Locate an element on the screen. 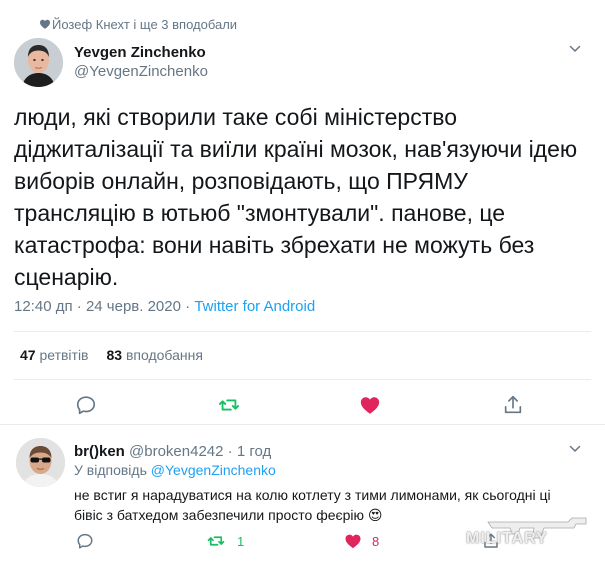 The width and height of the screenshot is (605, 565). author-handle: @YevgenZinchenko is located at coordinates (141, 71).